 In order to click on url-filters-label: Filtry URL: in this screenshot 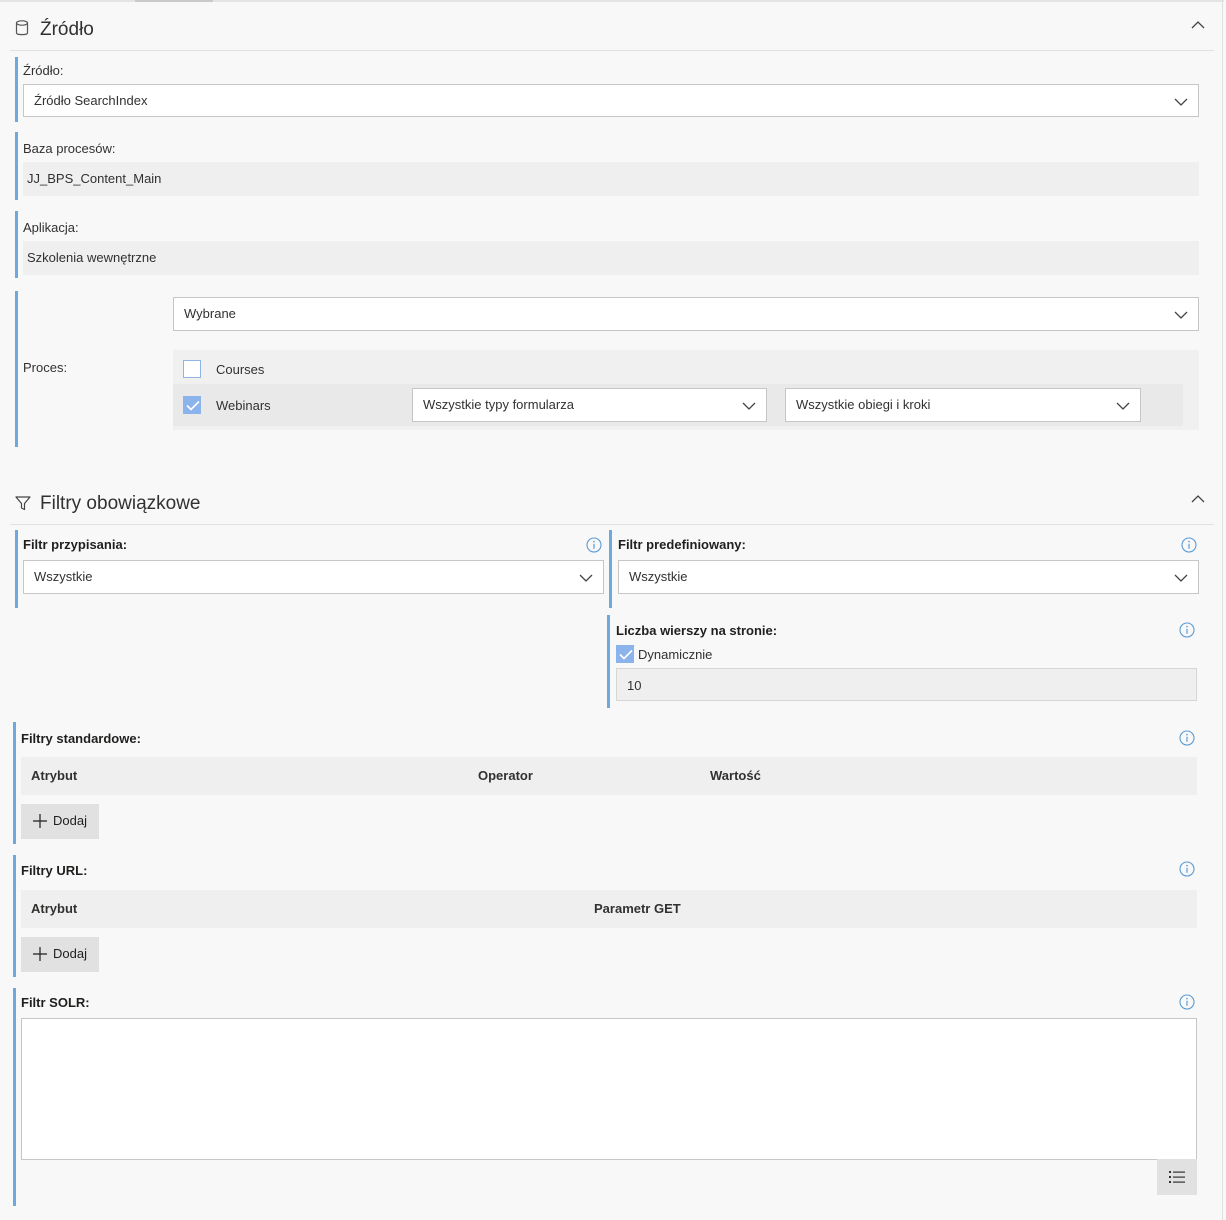, I will do `click(54, 870)`.